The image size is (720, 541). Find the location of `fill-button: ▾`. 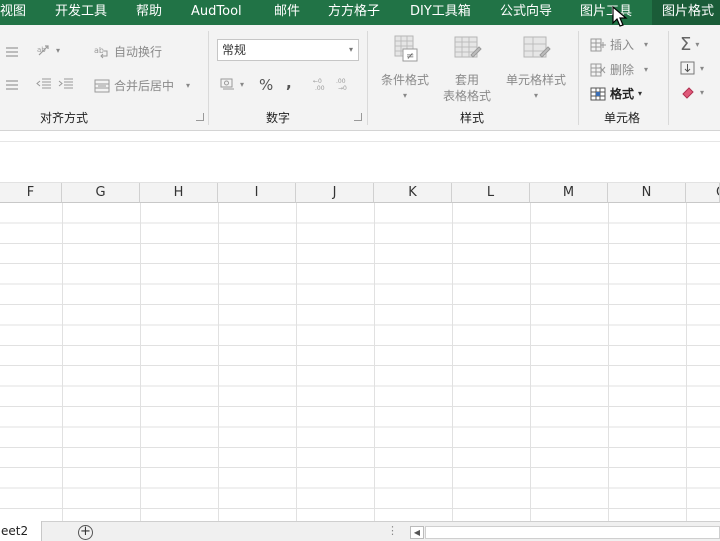

fill-button: ▾ is located at coordinates (692, 68).